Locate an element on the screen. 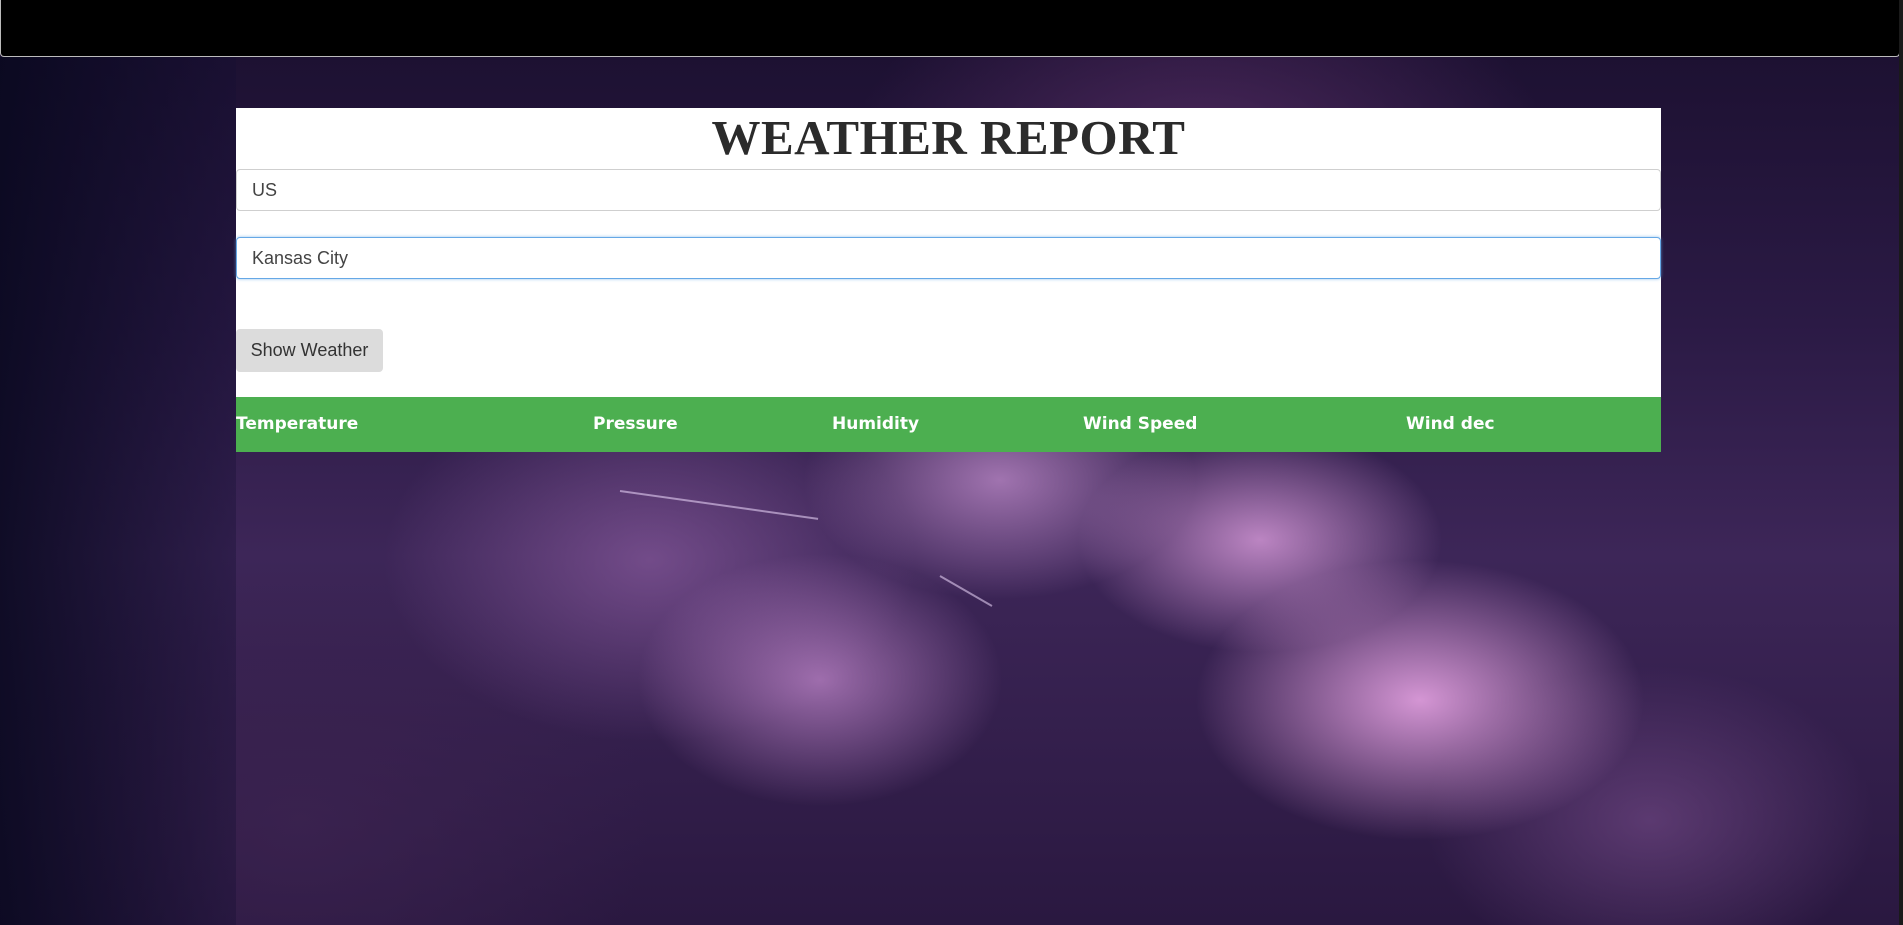 Image resolution: width=1903 pixels, height=925 pixels. window-edge is located at coordinates (1901, 462).